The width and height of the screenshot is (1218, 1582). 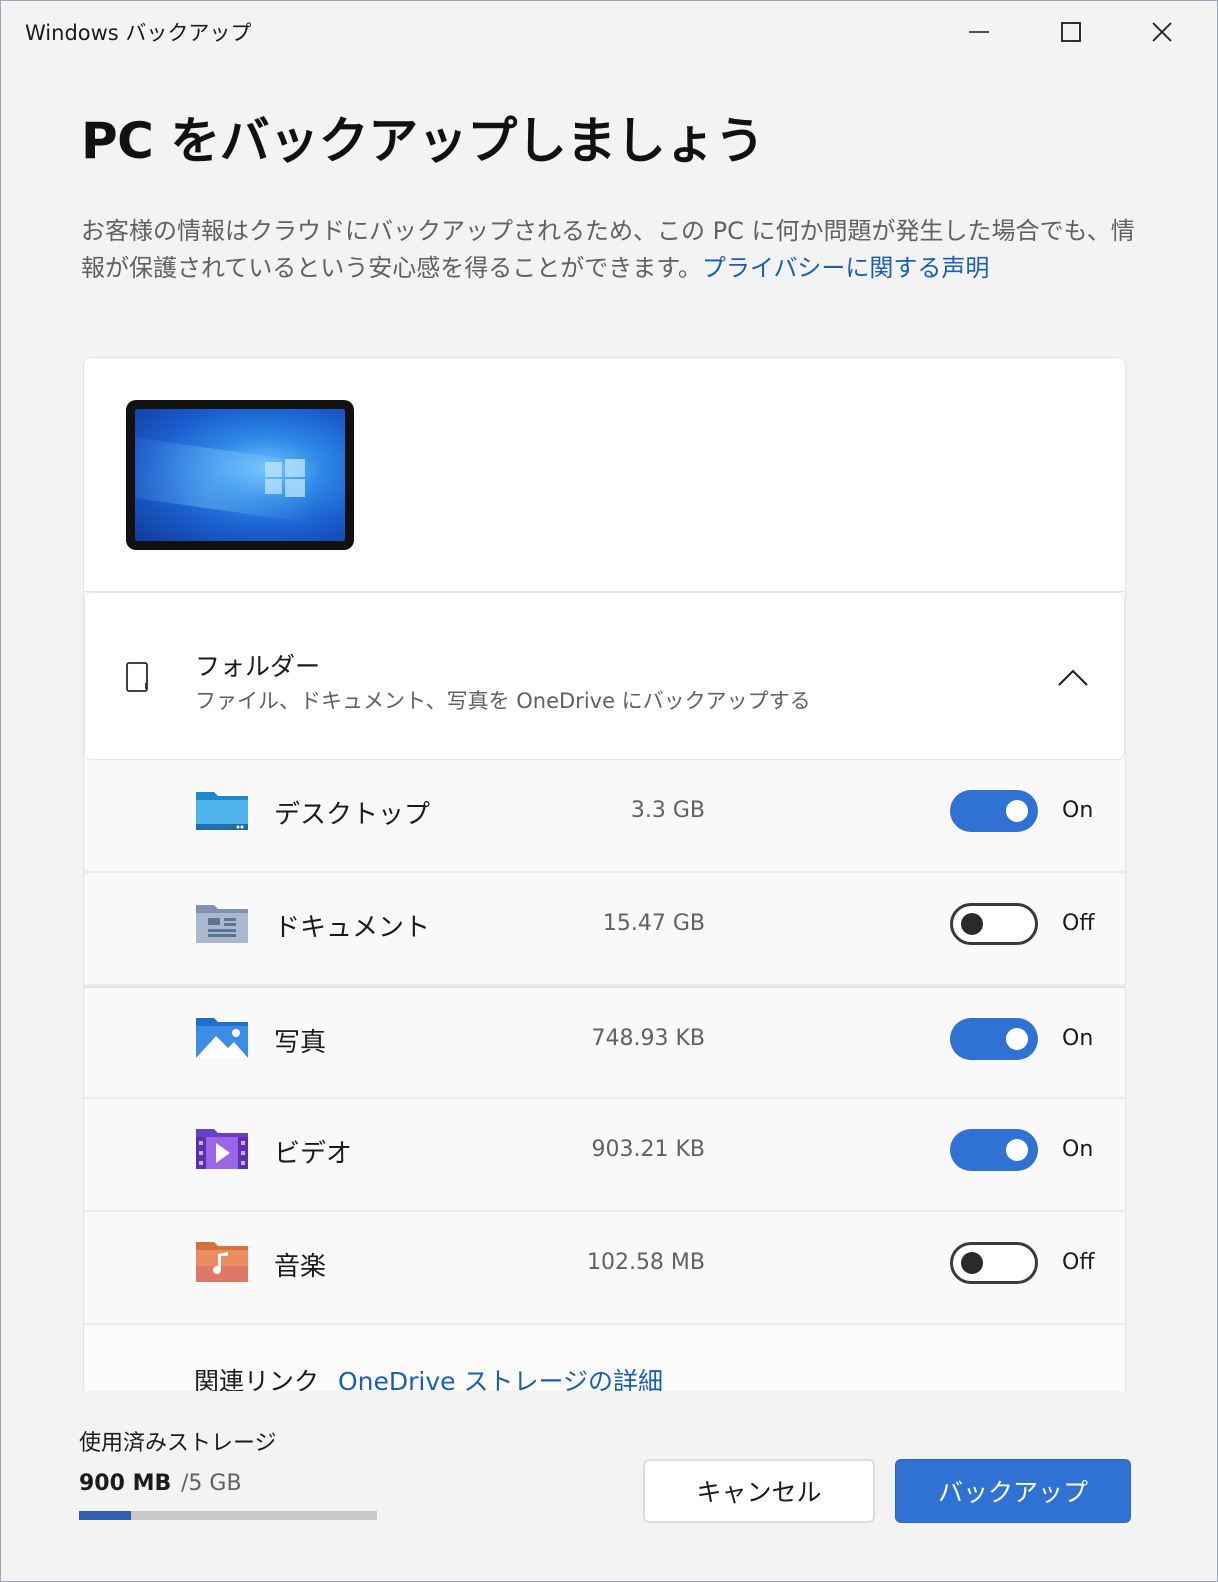 What do you see at coordinates (604, 475) in the screenshot?
I see `device-panel` at bounding box center [604, 475].